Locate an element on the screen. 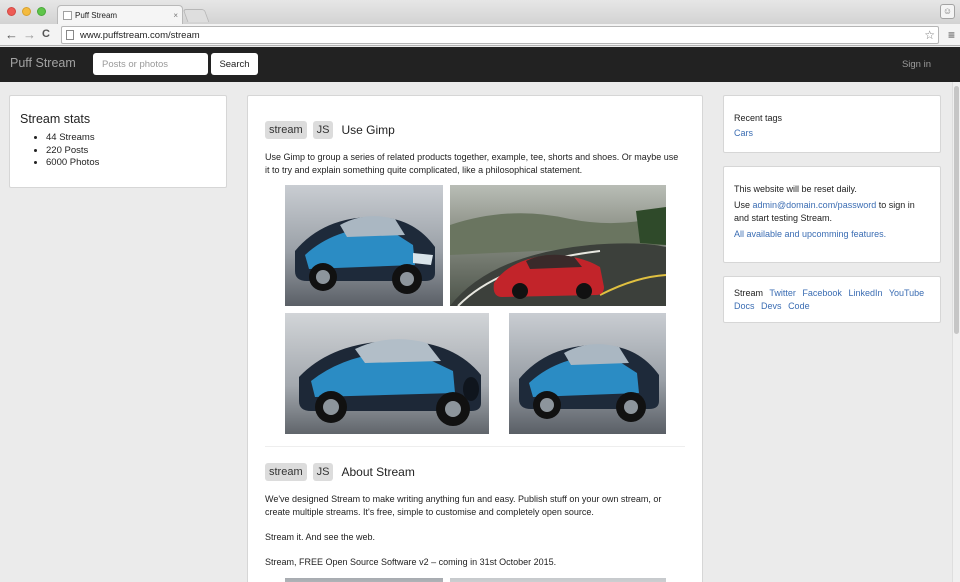  address-url: www.puffstream.com/stream is located at coordinates (502, 35).